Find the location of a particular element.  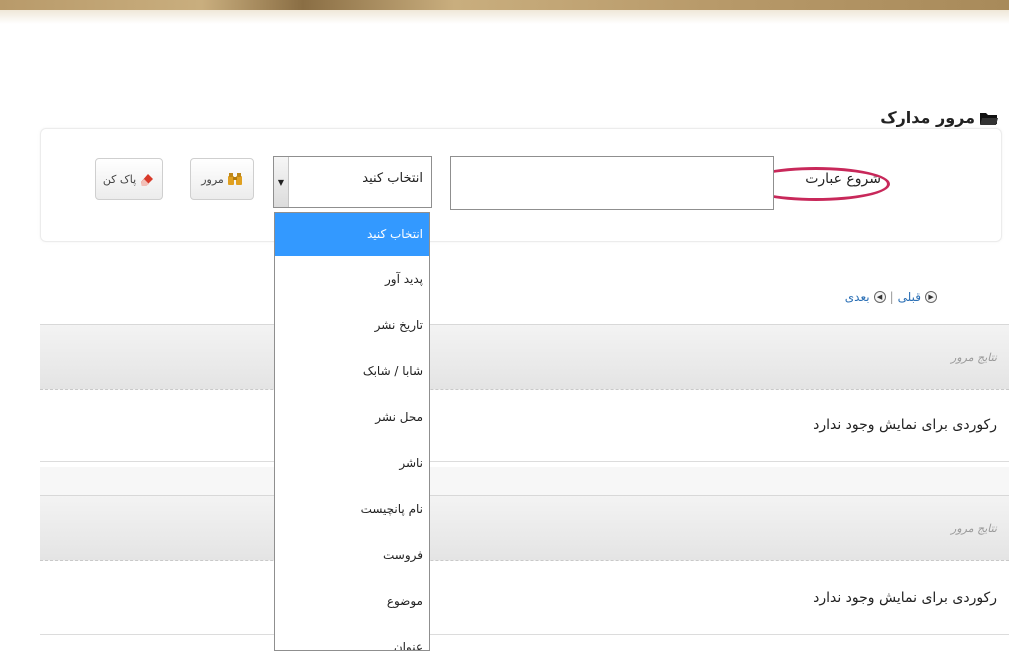

eraser-icon is located at coordinates (147, 180).